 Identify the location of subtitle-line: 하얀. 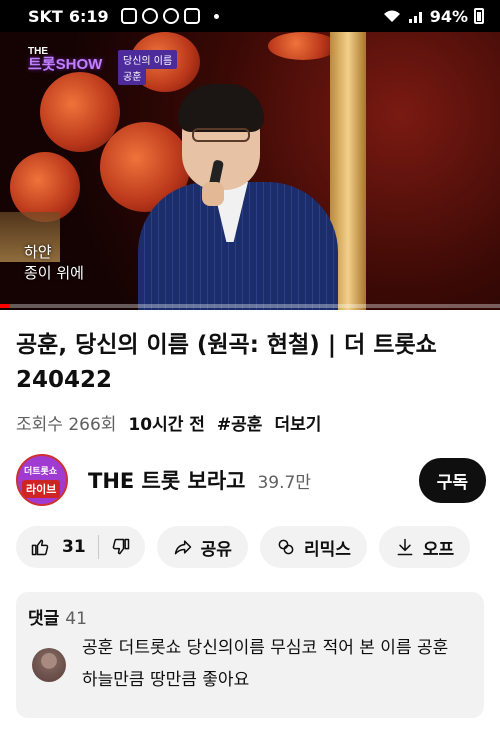
(38, 252).